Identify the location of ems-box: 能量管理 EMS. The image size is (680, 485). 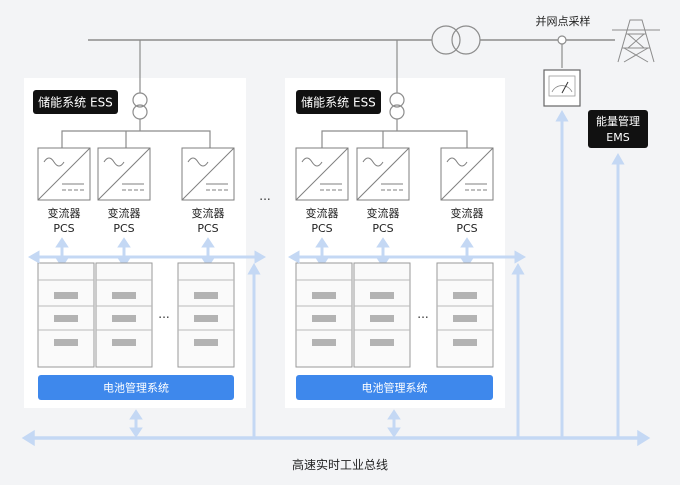
(618, 129).